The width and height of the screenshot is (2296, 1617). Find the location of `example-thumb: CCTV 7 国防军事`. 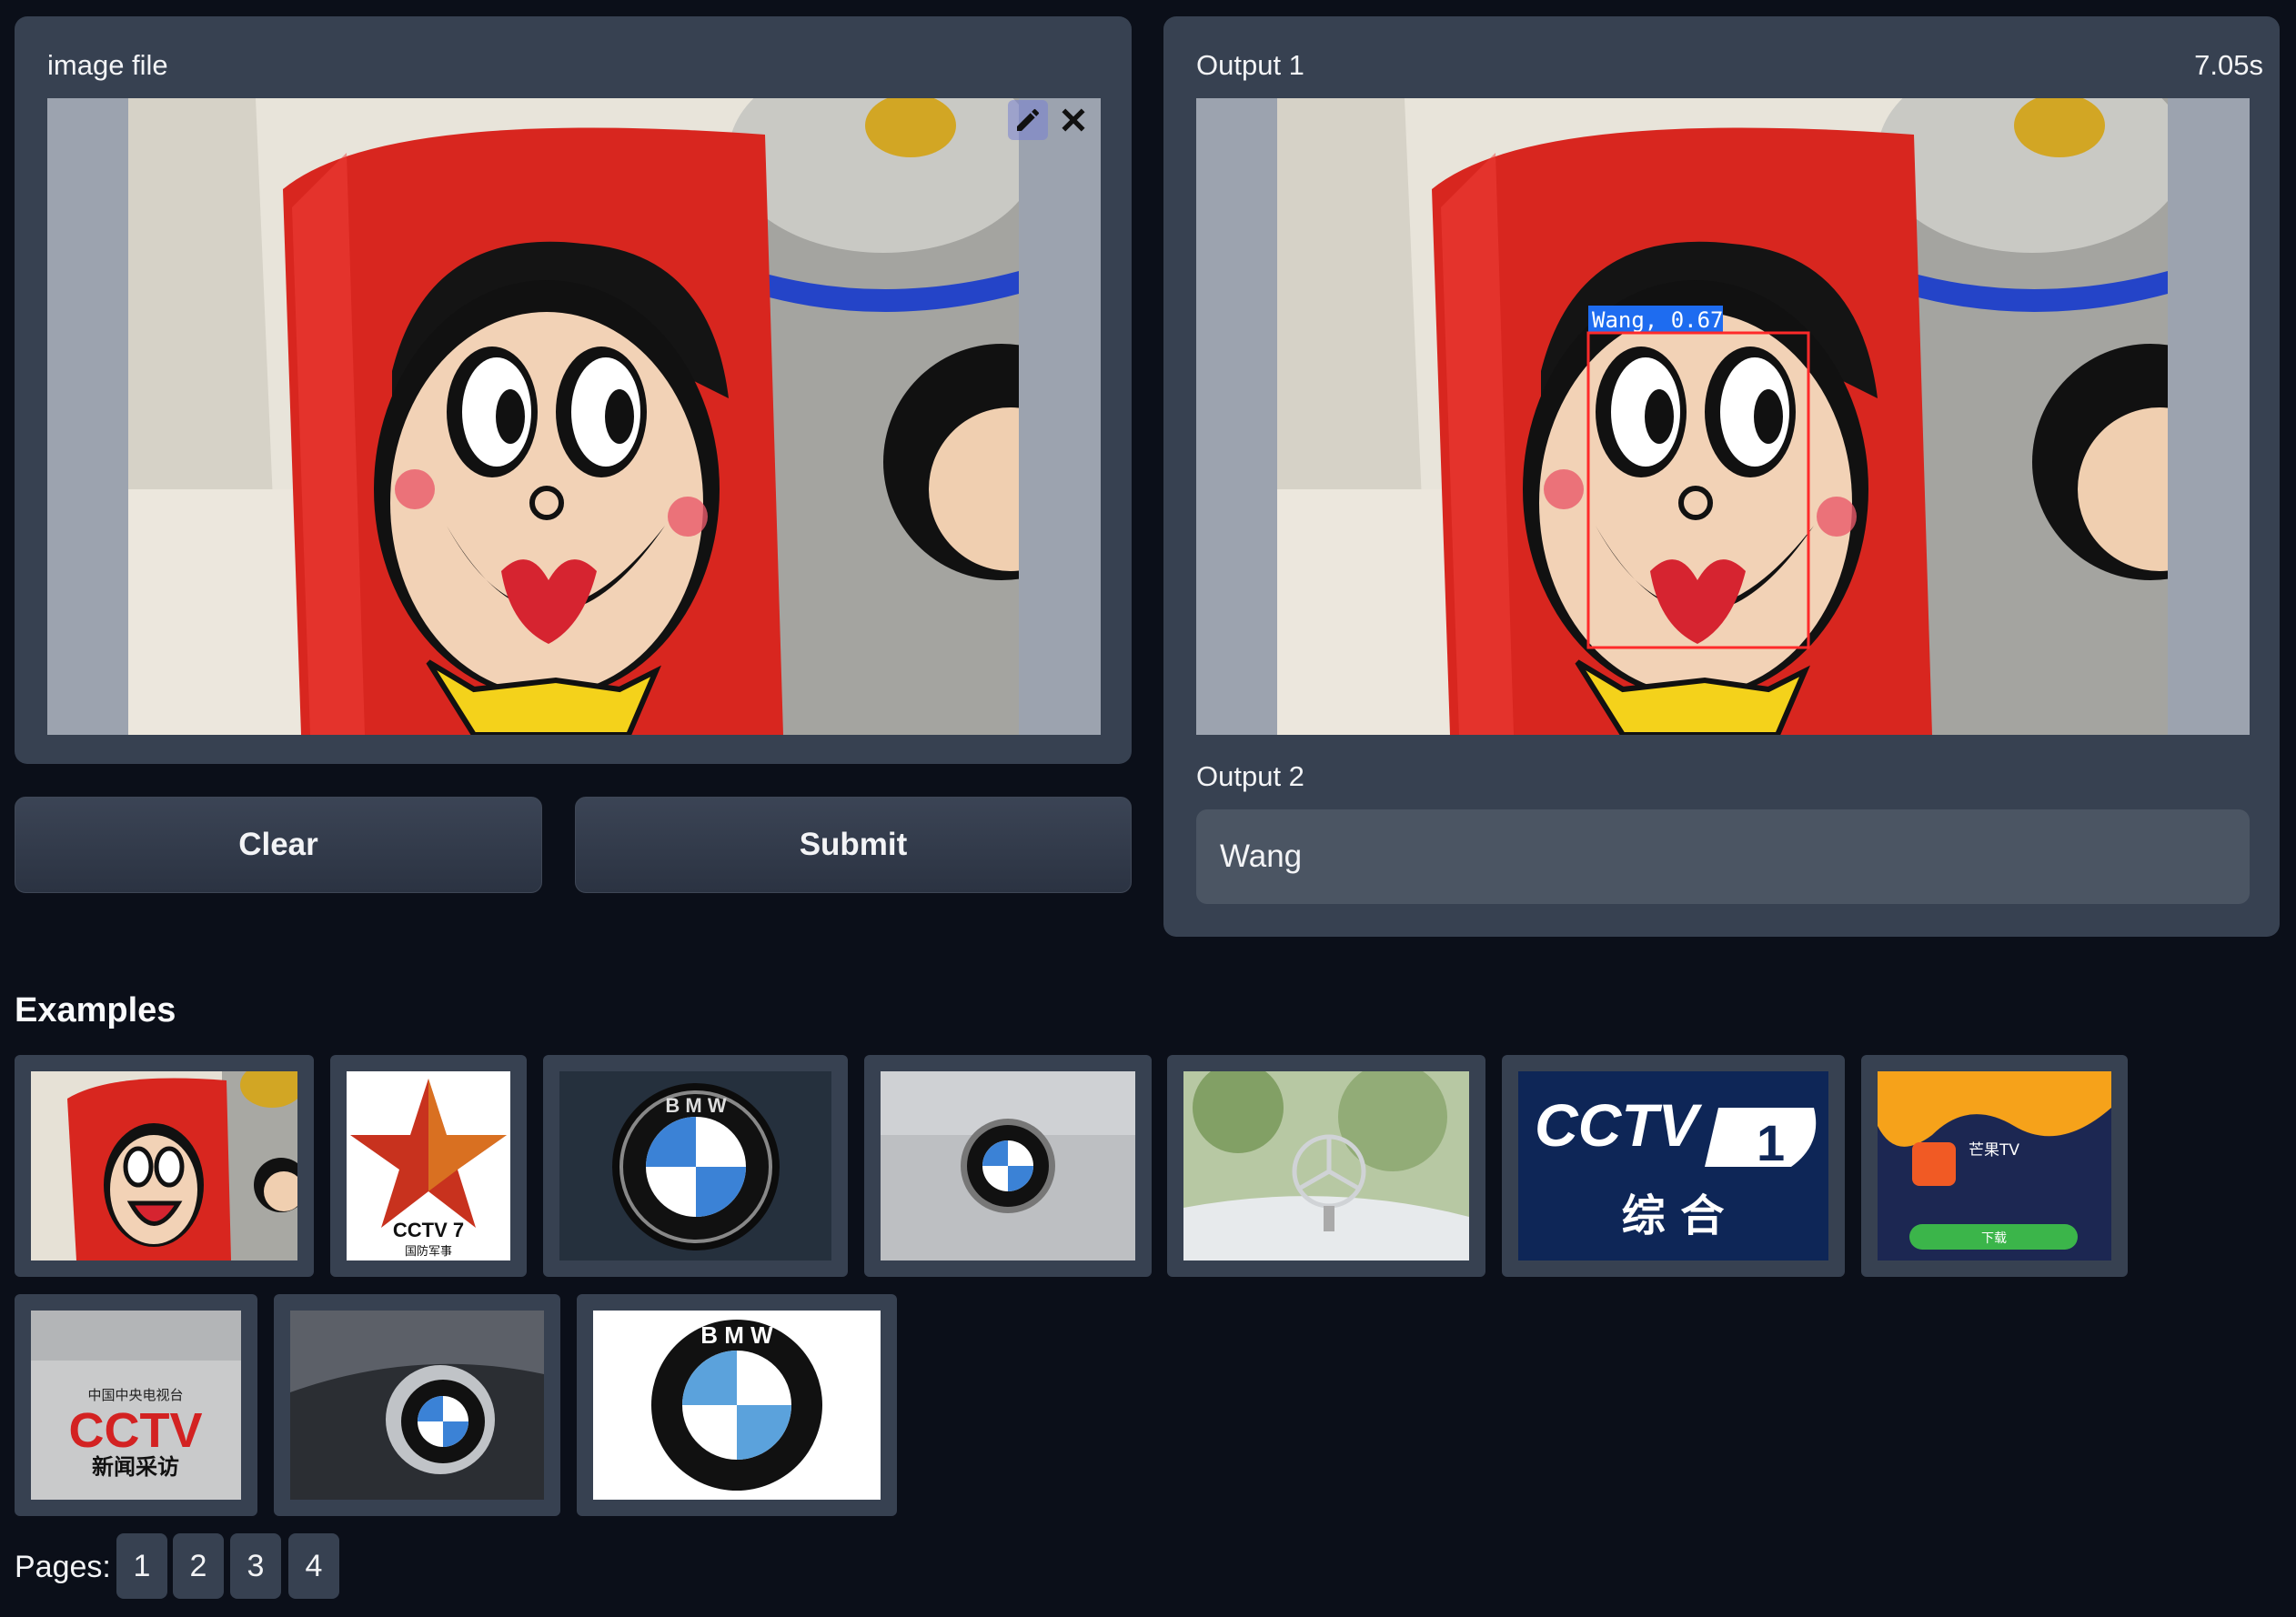

example-thumb: CCTV 7 国防军事 is located at coordinates (428, 1166).